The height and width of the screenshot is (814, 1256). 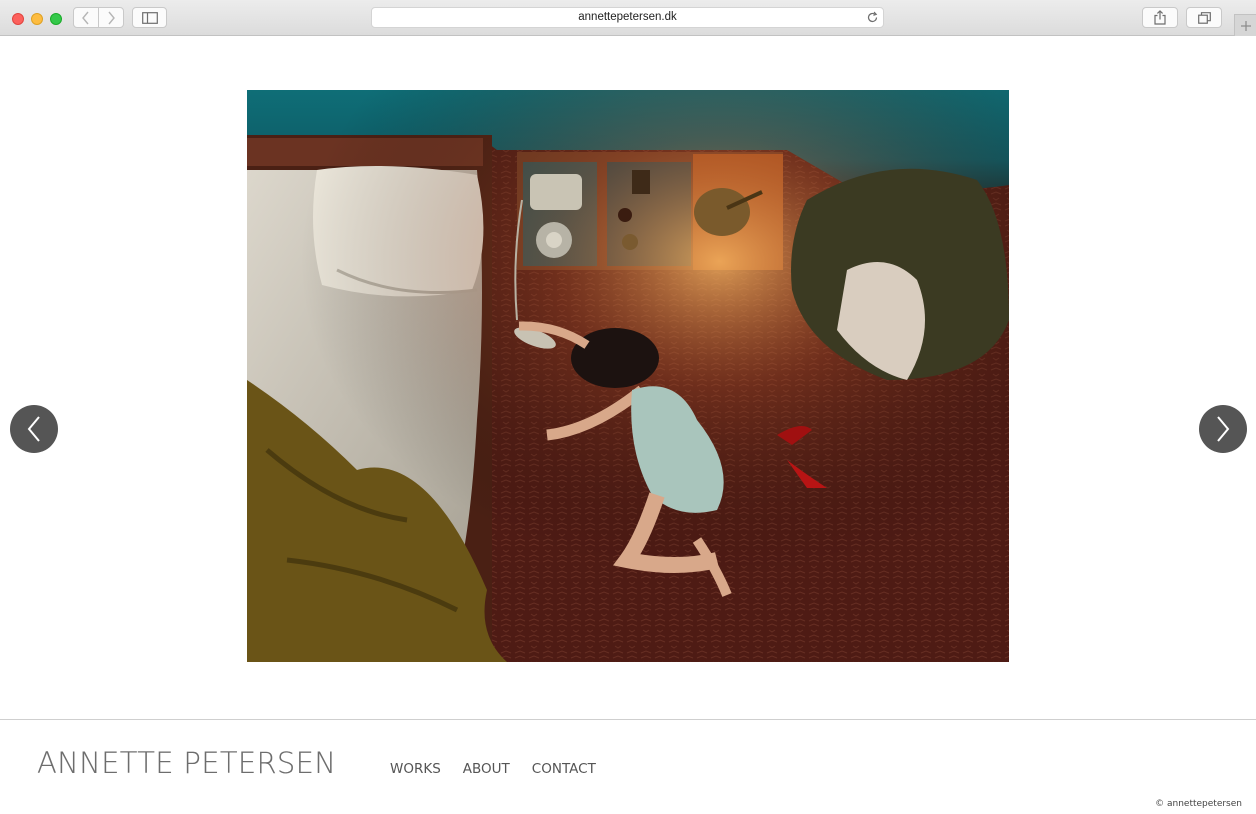 I want to click on url-text: annettepetersen.dk, so click(x=627, y=17).